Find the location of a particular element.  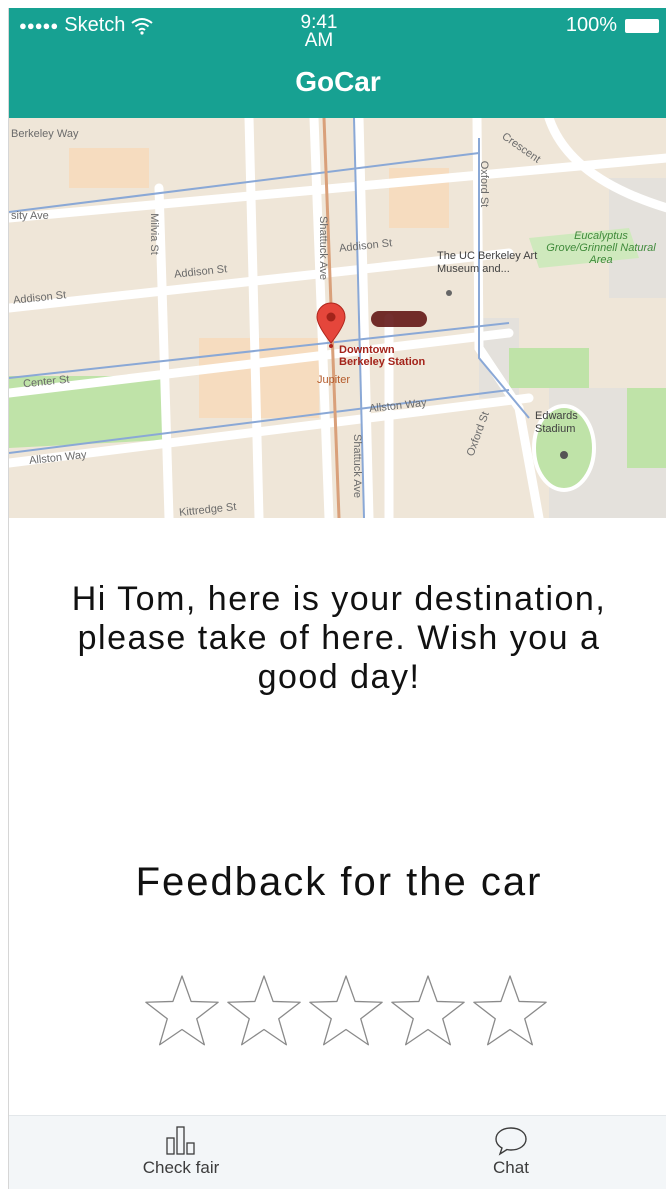

place-label-grove: Eucalyptus Grove/Grinnell Natural Area is located at coordinates (601, 248).